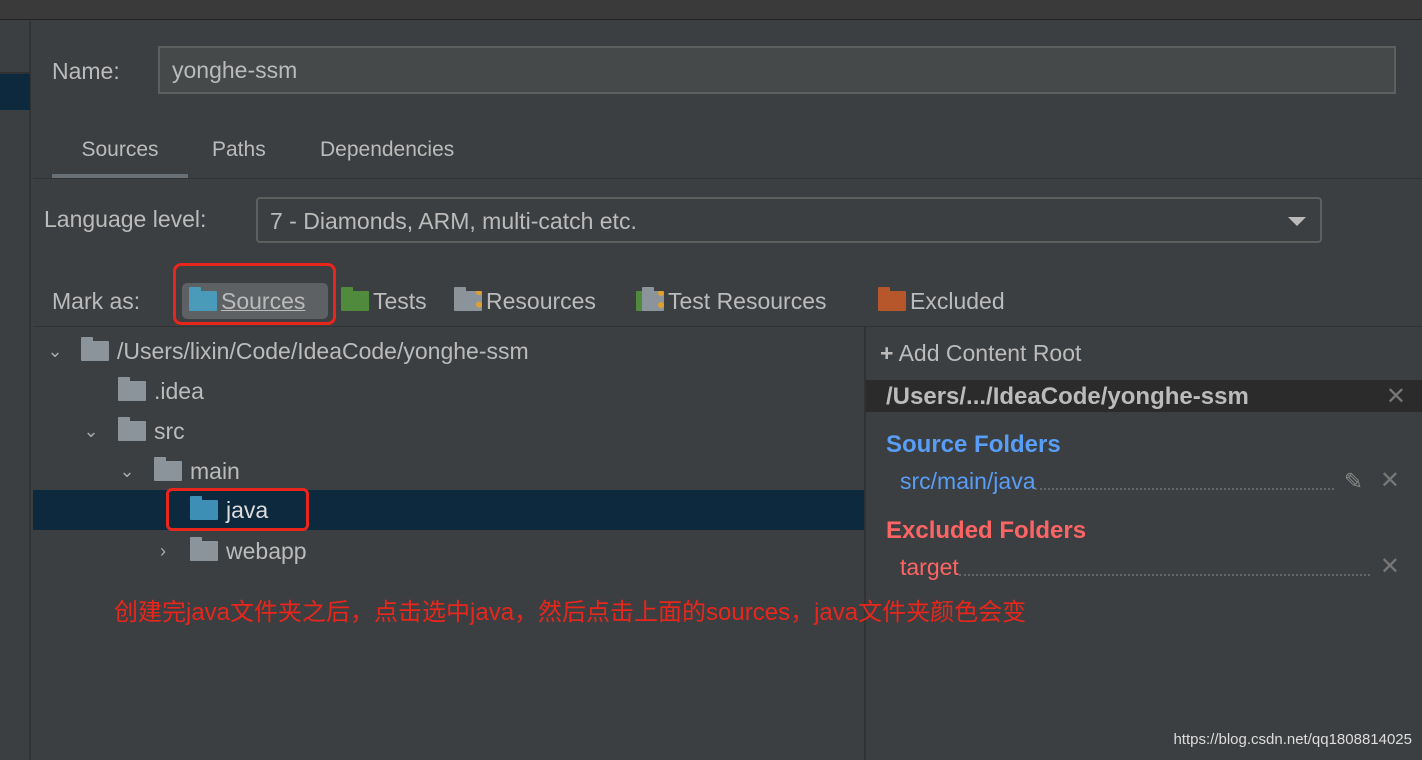 Image resolution: width=1422 pixels, height=760 pixels. Describe the element at coordinates (355, 299) in the screenshot. I see `tests-folder-icon` at that location.